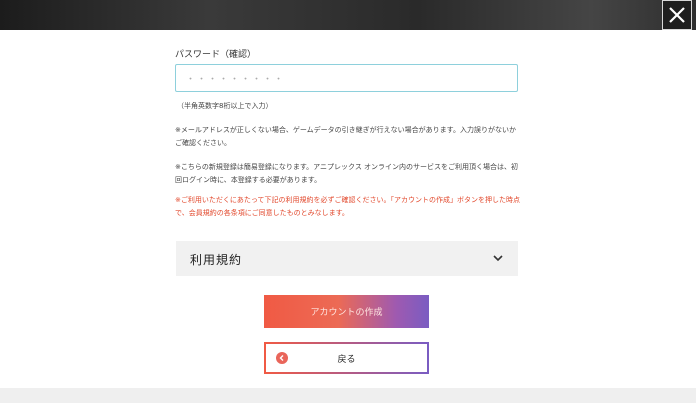 Image resolution: width=696 pixels, height=403 pixels. Describe the element at coordinates (348, 15) in the screenshot. I see `top-bar` at that location.